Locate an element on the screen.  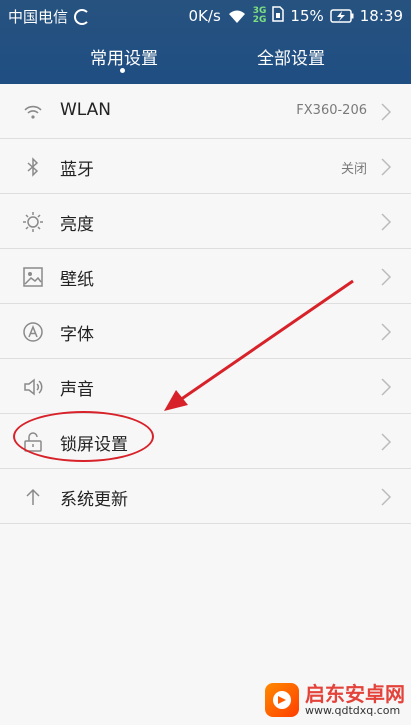
font-icon is located at coordinates (33, 332).